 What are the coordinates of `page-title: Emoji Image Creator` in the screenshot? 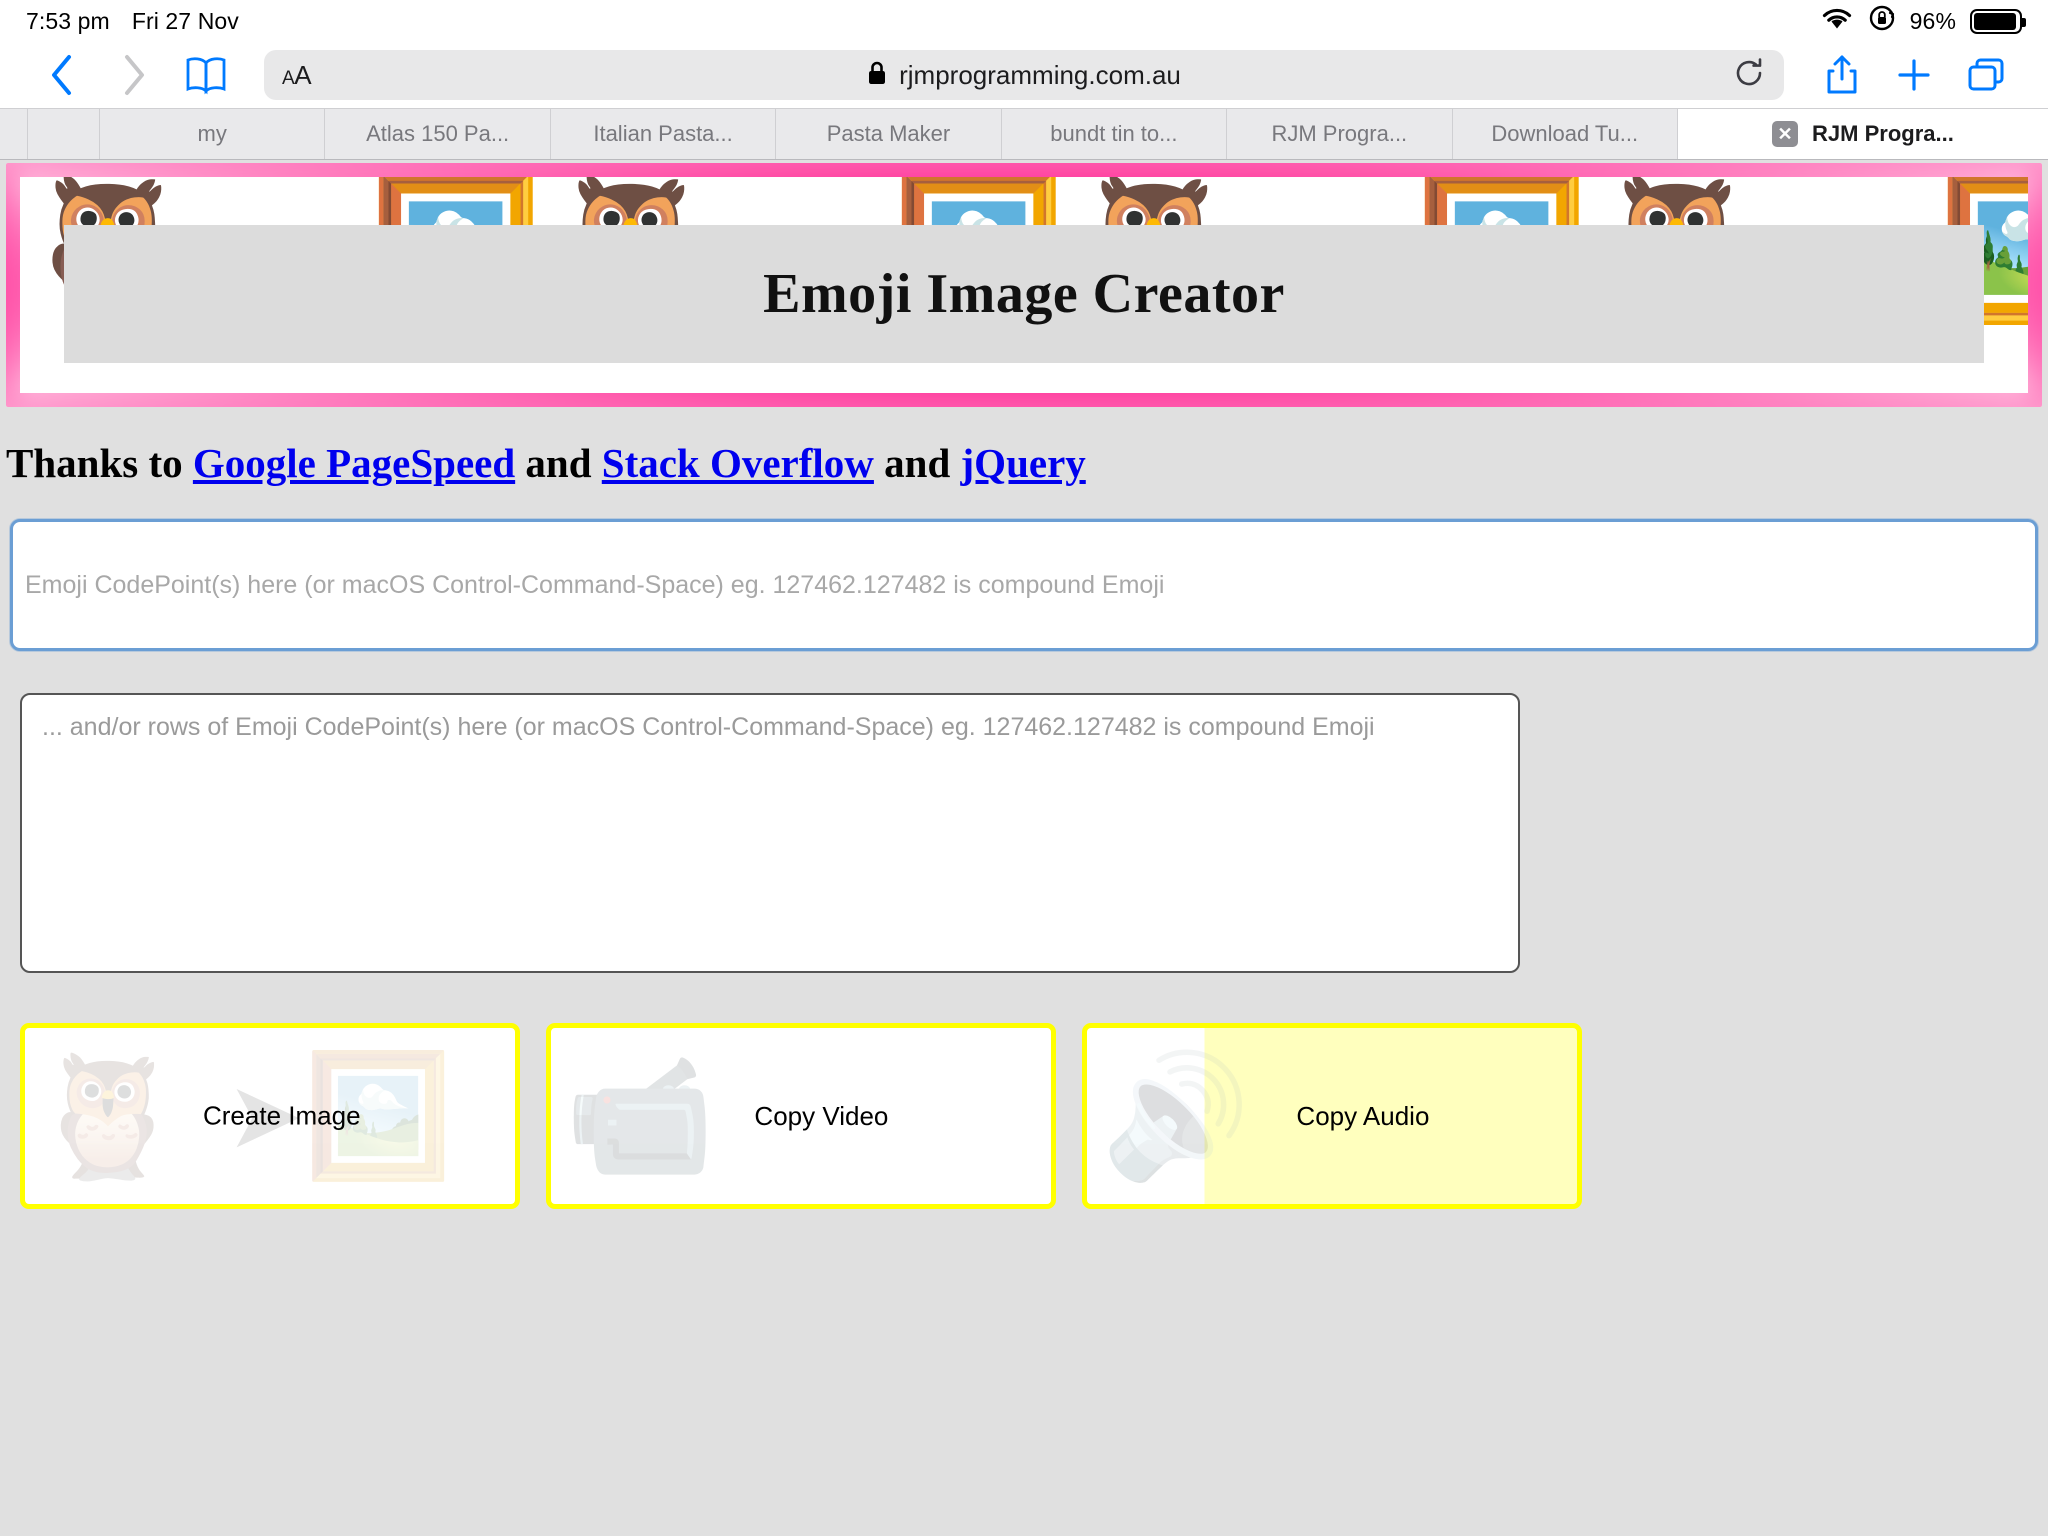 It's located at (1024, 294).